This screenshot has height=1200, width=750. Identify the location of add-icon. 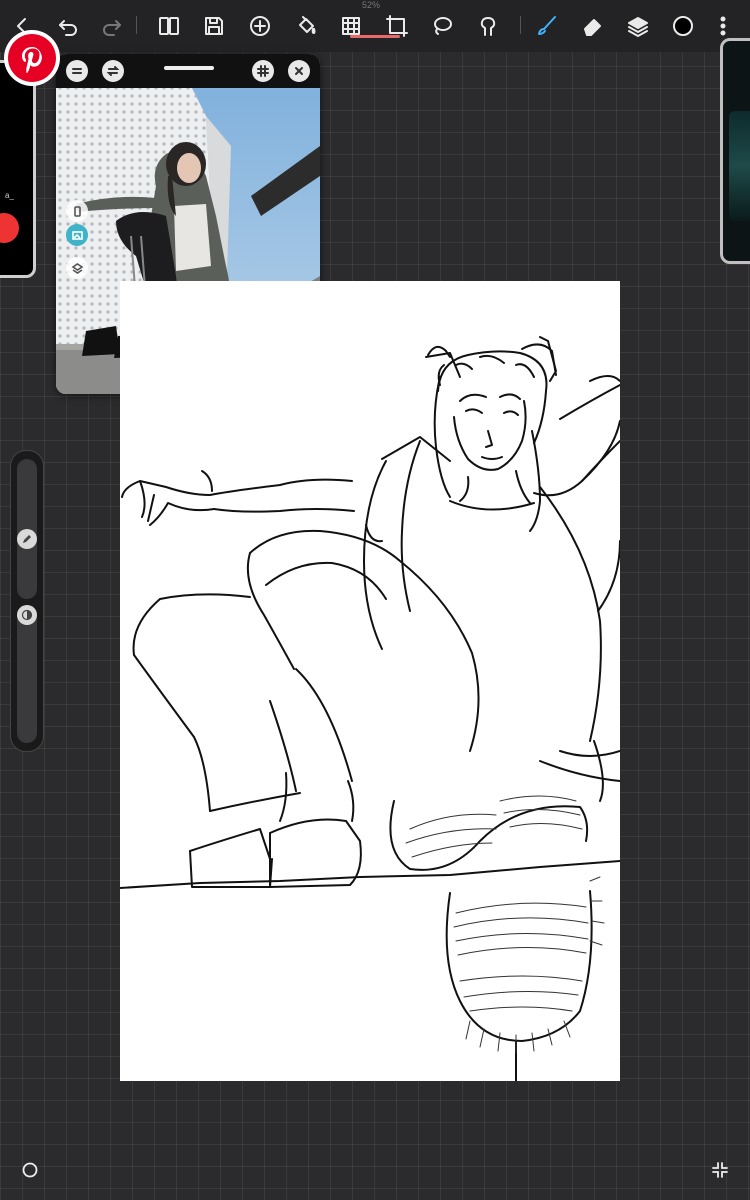
(260, 26).